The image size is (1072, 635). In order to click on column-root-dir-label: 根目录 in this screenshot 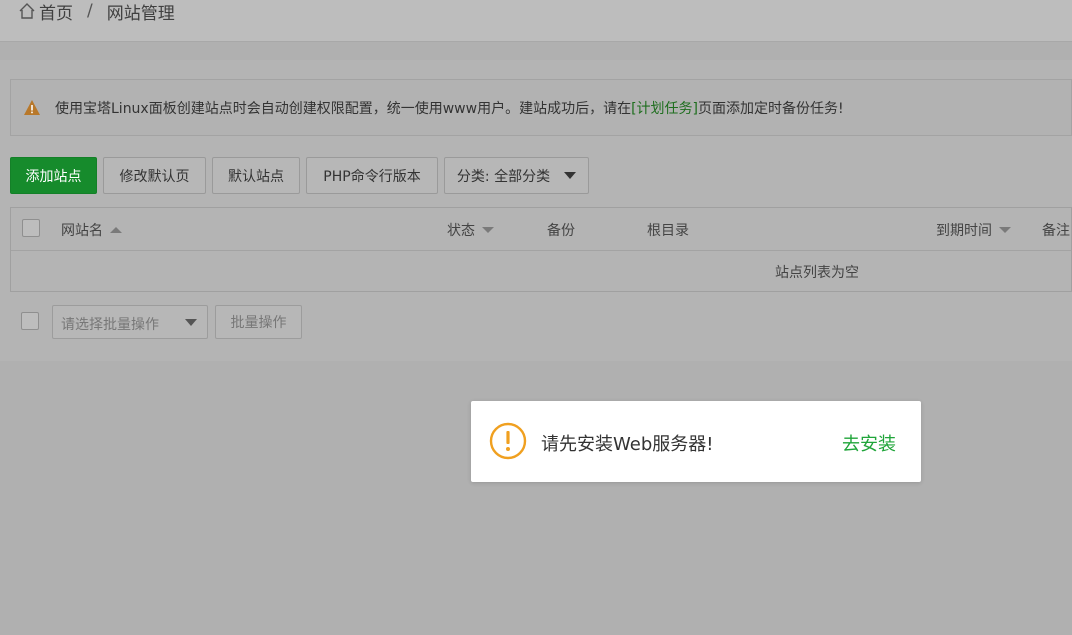, I will do `click(668, 231)`.